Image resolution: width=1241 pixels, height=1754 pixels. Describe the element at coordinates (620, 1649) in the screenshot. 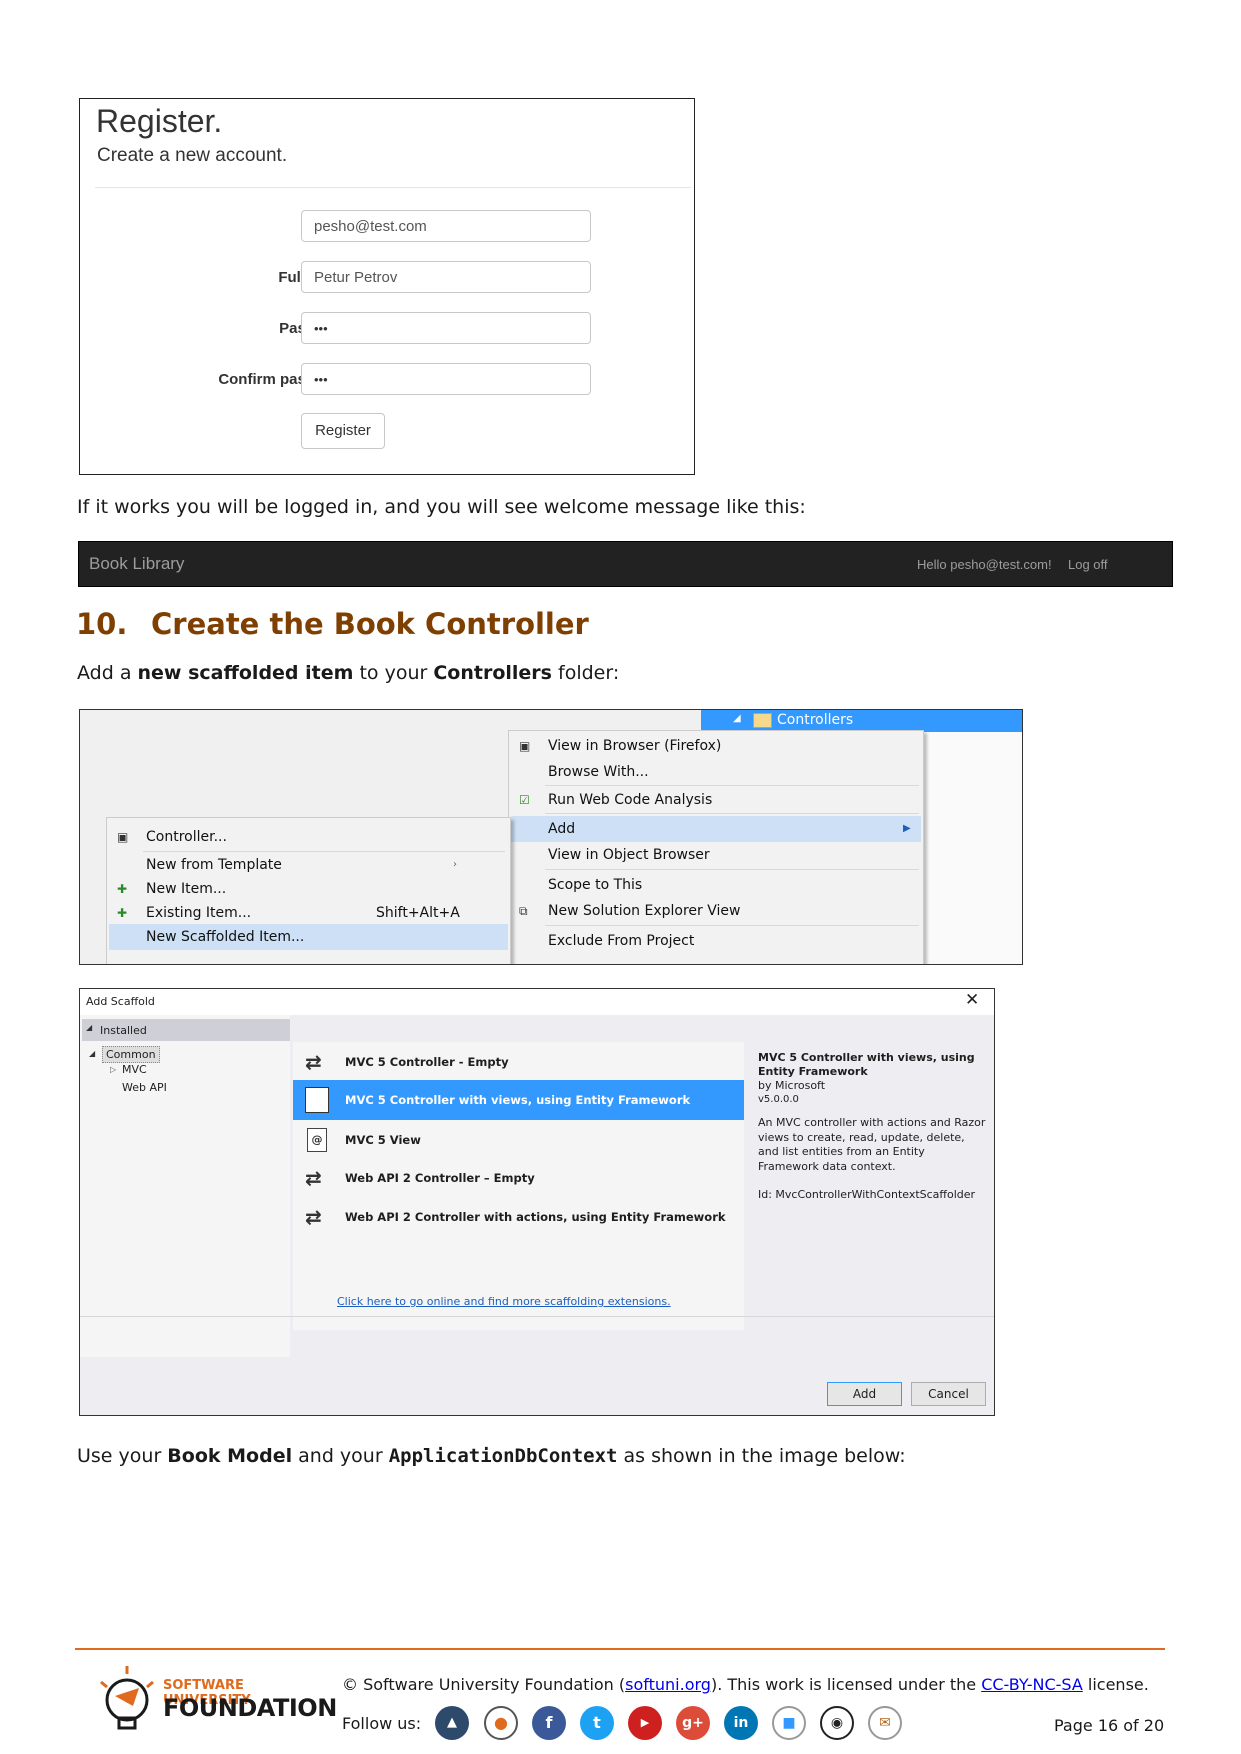

I see `footer-divider` at that location.